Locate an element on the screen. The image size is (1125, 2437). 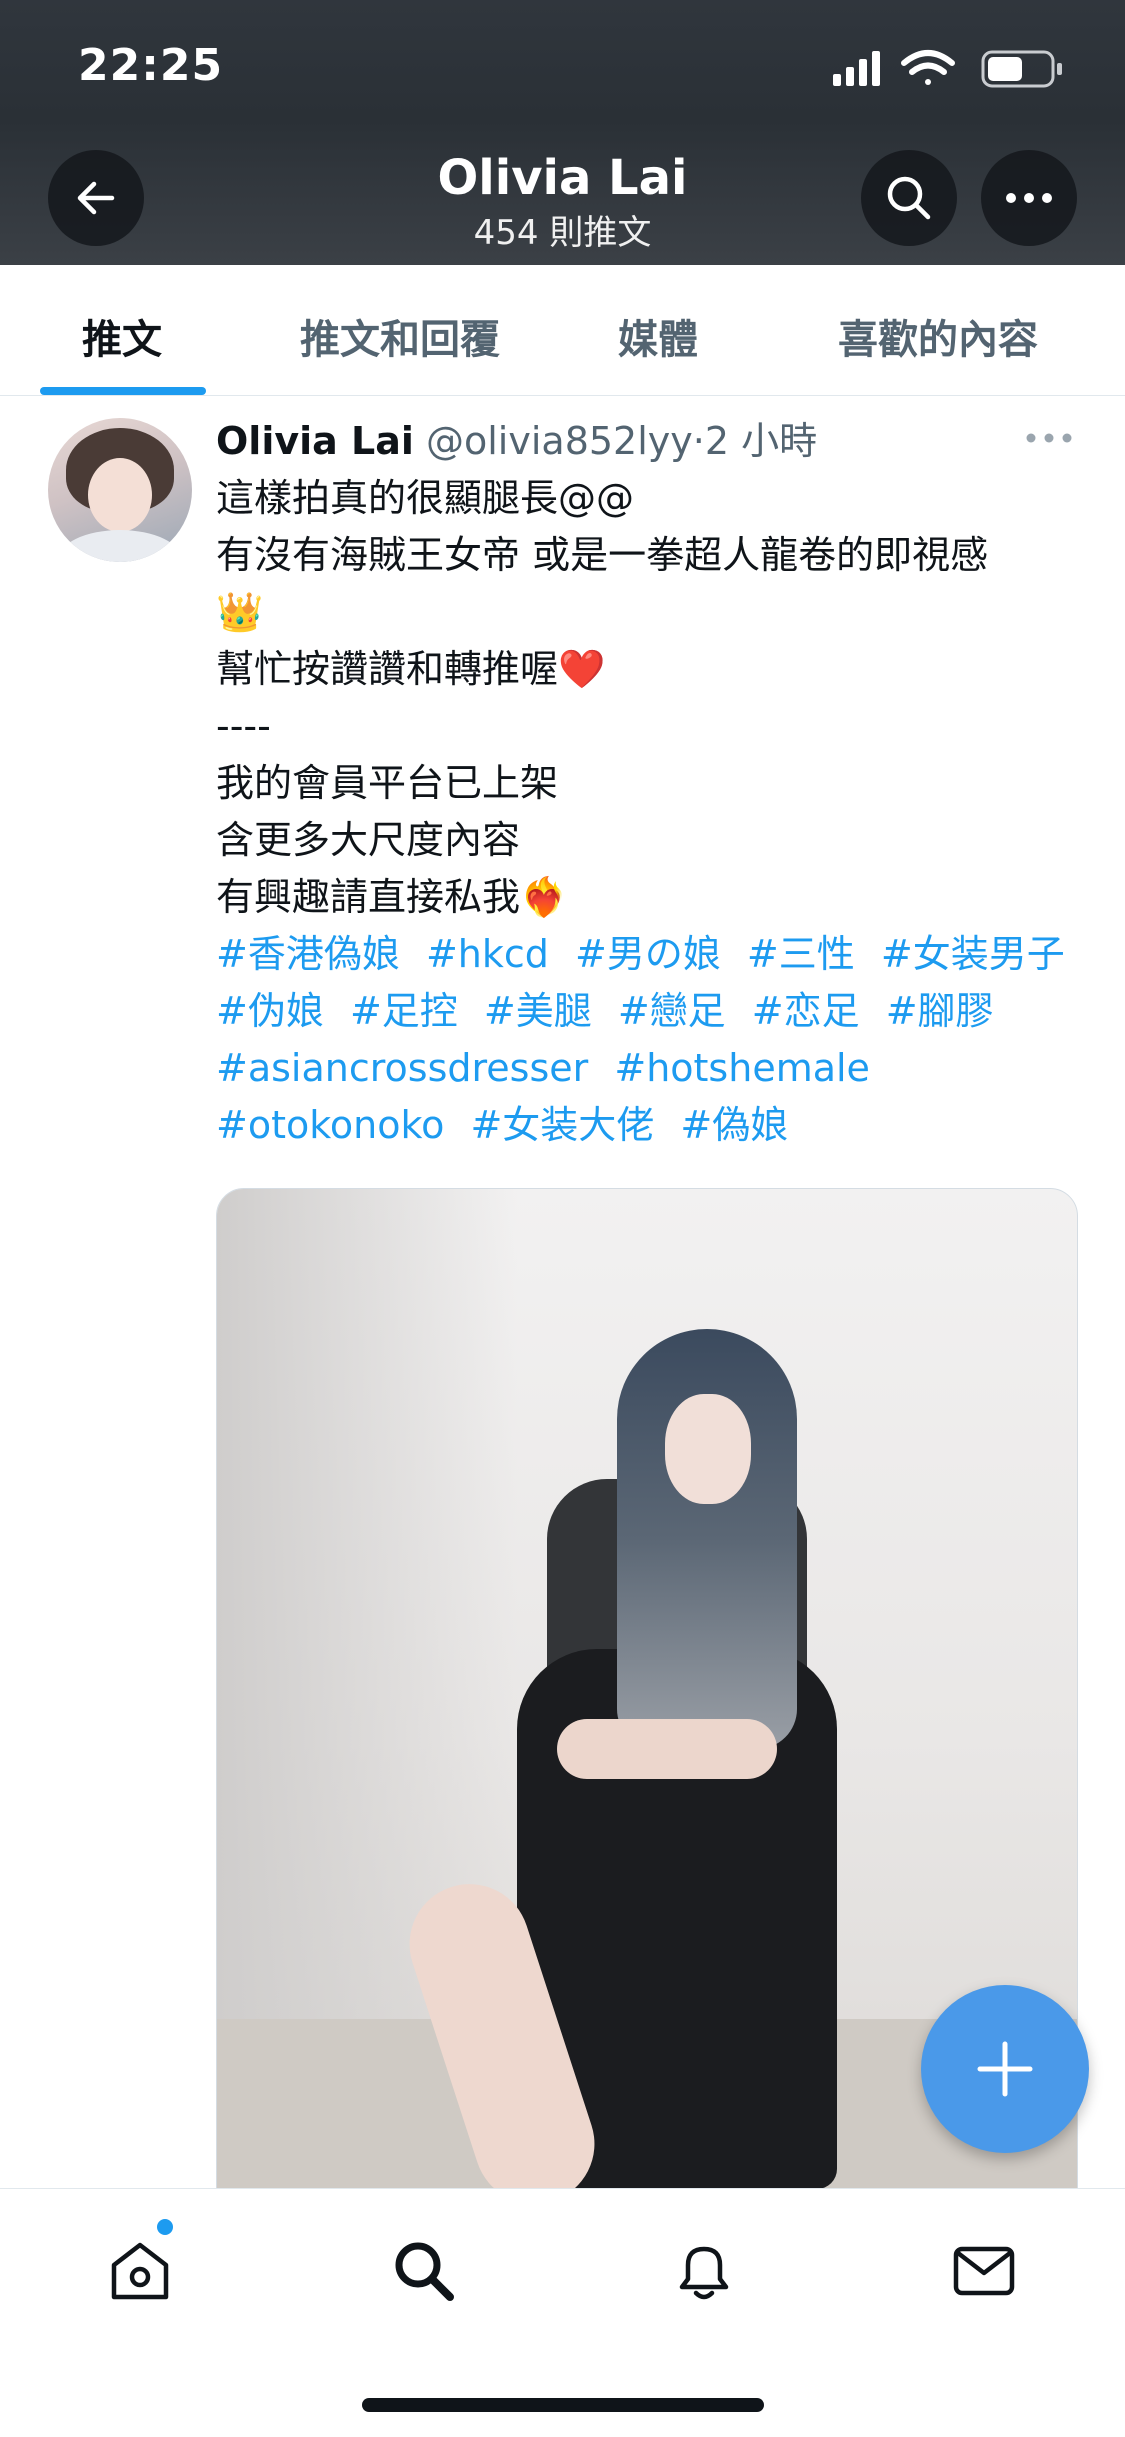
hashtag-link: #女装男子 is located at coordinates (973, 954).